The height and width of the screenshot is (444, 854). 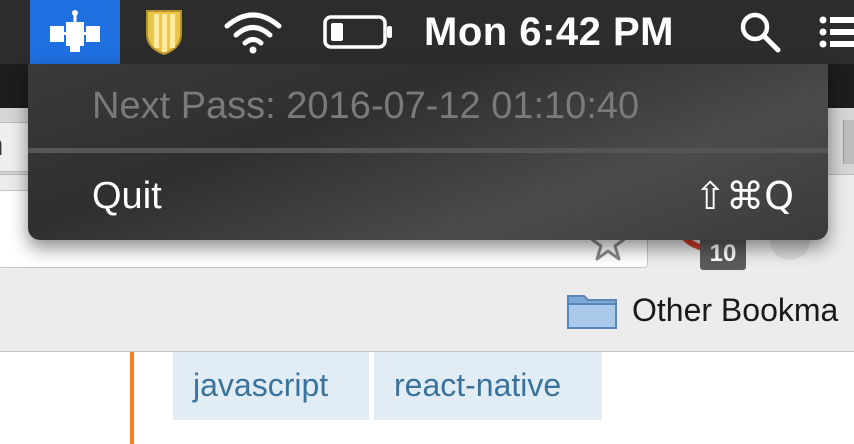 I want to click on tag-javascript: javascript, so click(x=271, y=386).